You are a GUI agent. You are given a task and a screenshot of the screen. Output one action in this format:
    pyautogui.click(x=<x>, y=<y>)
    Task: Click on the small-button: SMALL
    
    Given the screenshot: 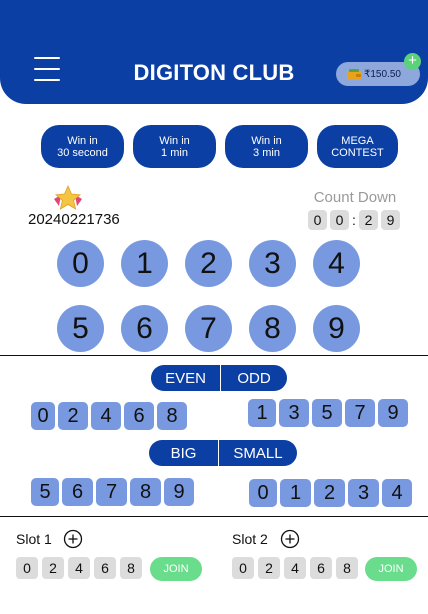 What is the action you would take?
    pyautogui.click(x=258, y=453)
    